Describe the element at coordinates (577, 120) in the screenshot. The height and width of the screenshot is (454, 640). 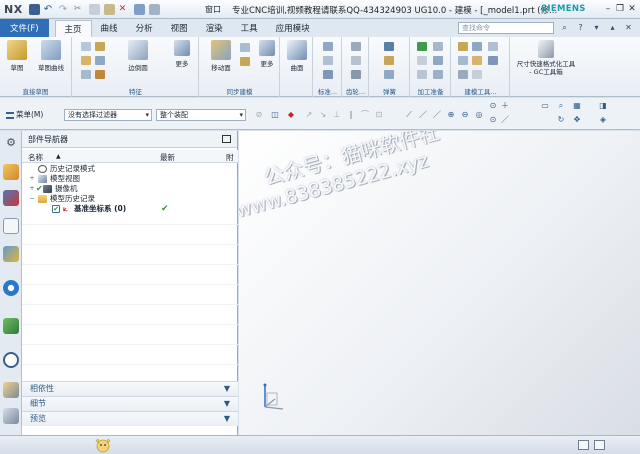
I see `pan-icon: ✥` at that location.